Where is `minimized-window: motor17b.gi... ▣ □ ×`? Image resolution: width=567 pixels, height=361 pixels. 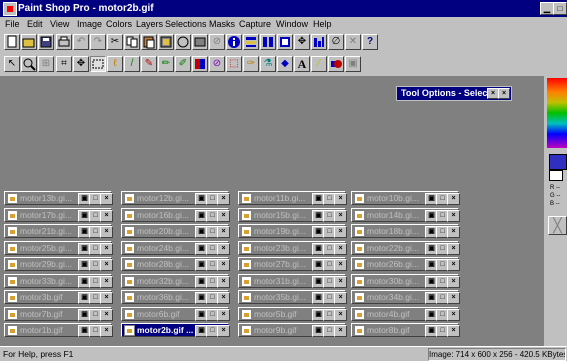 minimized-window: motor17b.gi... ▣ □ × is located at coordinates (58, 215).